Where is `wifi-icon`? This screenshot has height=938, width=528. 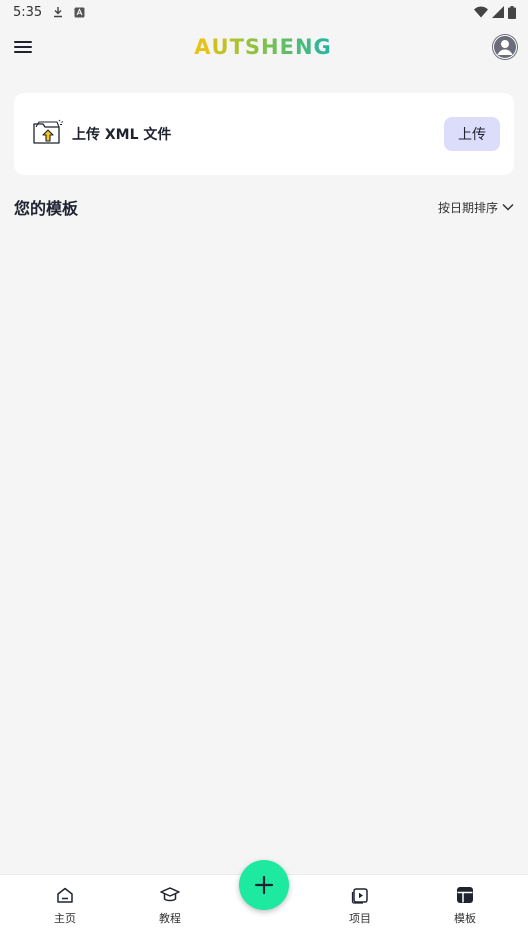
wifi-icon is located at coordinates (481, 12).